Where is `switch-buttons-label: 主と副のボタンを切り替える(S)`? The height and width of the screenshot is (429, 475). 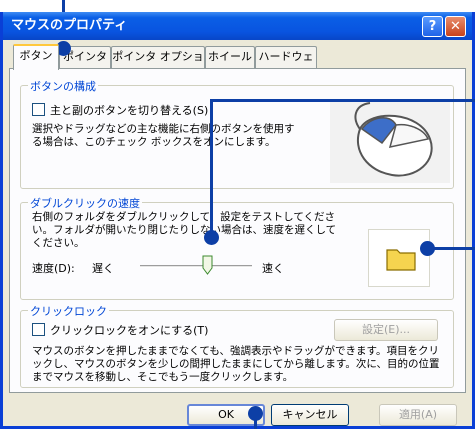 switch-buttons-label: 主と副のボタンを切り替える(S) is located at coordinates (129, 110).